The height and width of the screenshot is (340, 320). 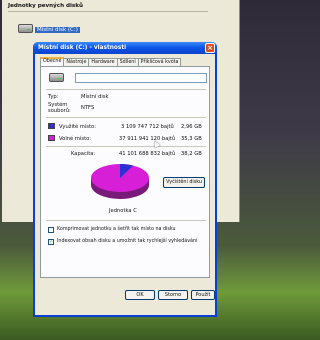 I want to click on apply-button: Použít, so click(x=203, y=295).